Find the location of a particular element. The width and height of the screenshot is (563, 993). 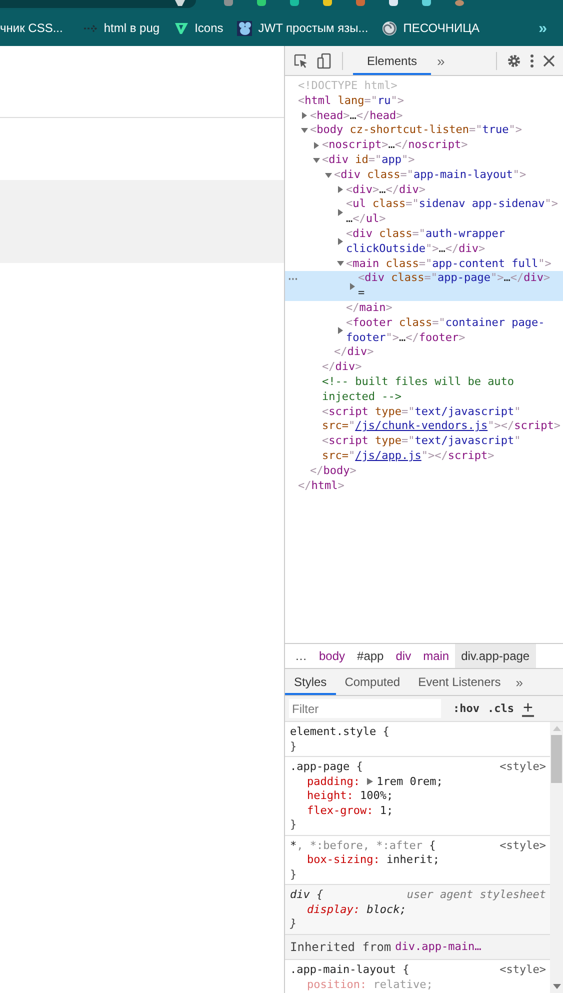

dom-node: <div class="app-page">…</div> = is located at coordinates (459, 286).